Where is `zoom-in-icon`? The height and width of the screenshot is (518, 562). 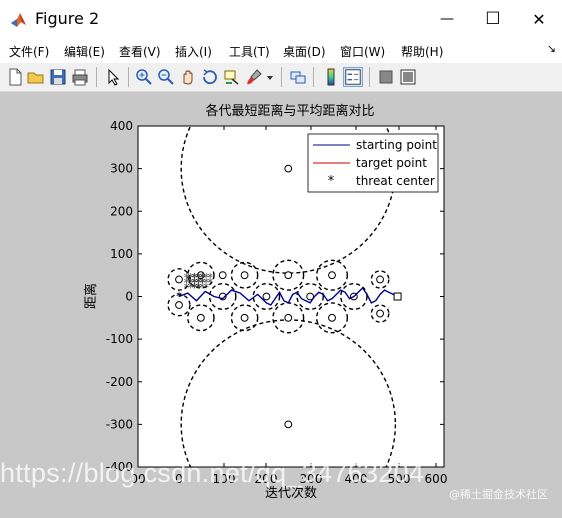
zoom-in-icon is located at coordinates (144, 77).